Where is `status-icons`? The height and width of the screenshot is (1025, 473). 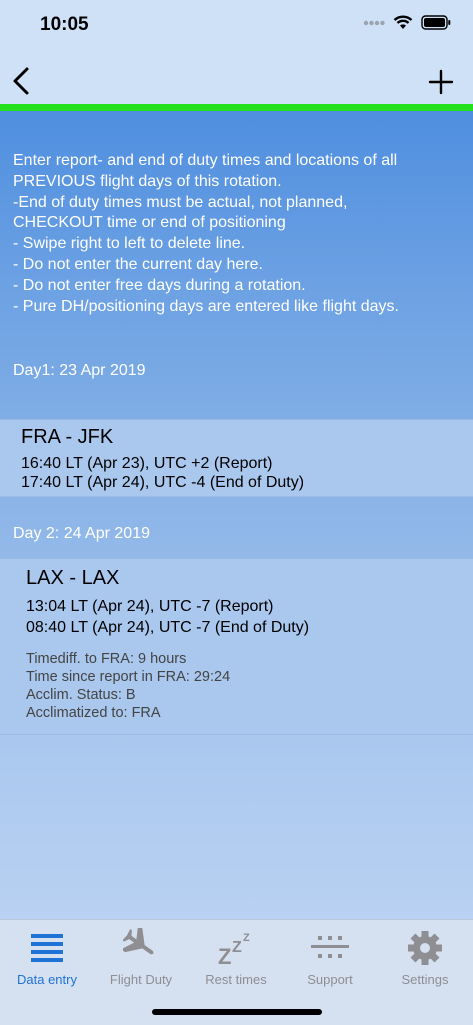
status-icons is located at coordinates (407, 22).